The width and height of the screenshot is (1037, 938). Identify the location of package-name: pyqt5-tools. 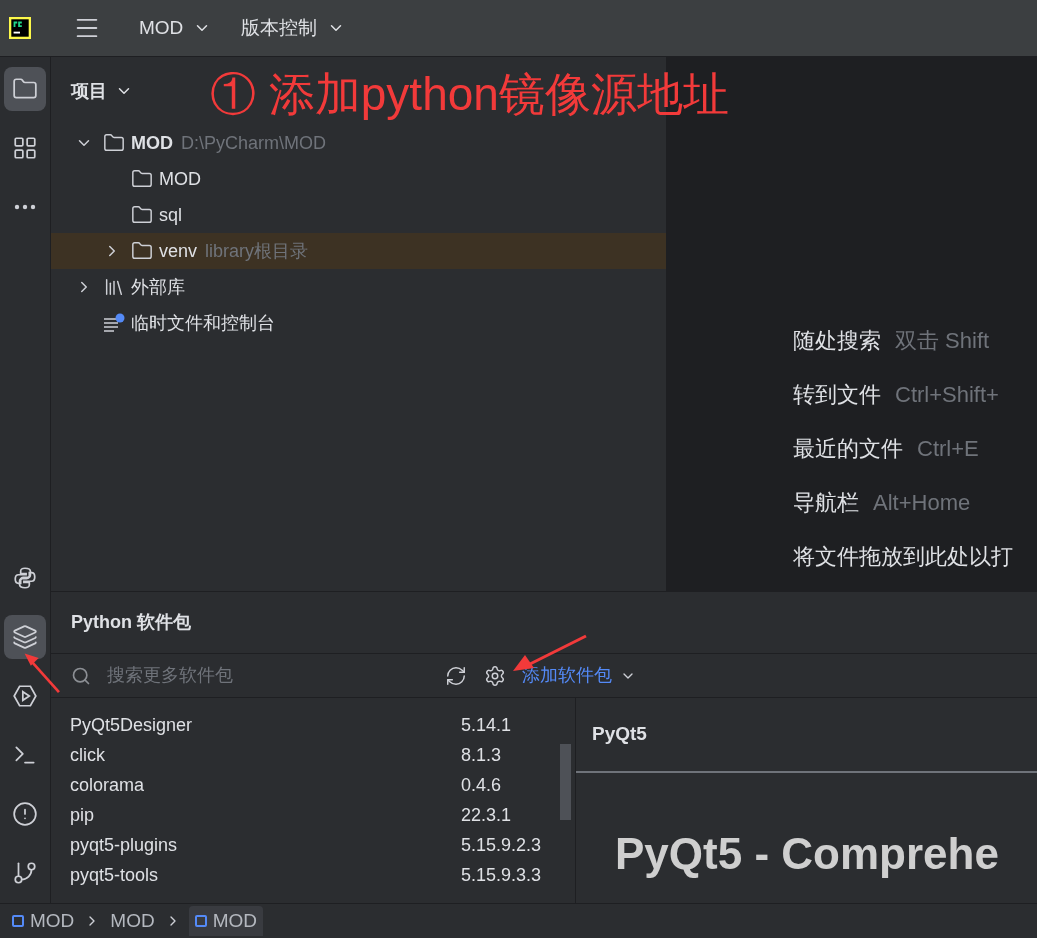
(115, 875).